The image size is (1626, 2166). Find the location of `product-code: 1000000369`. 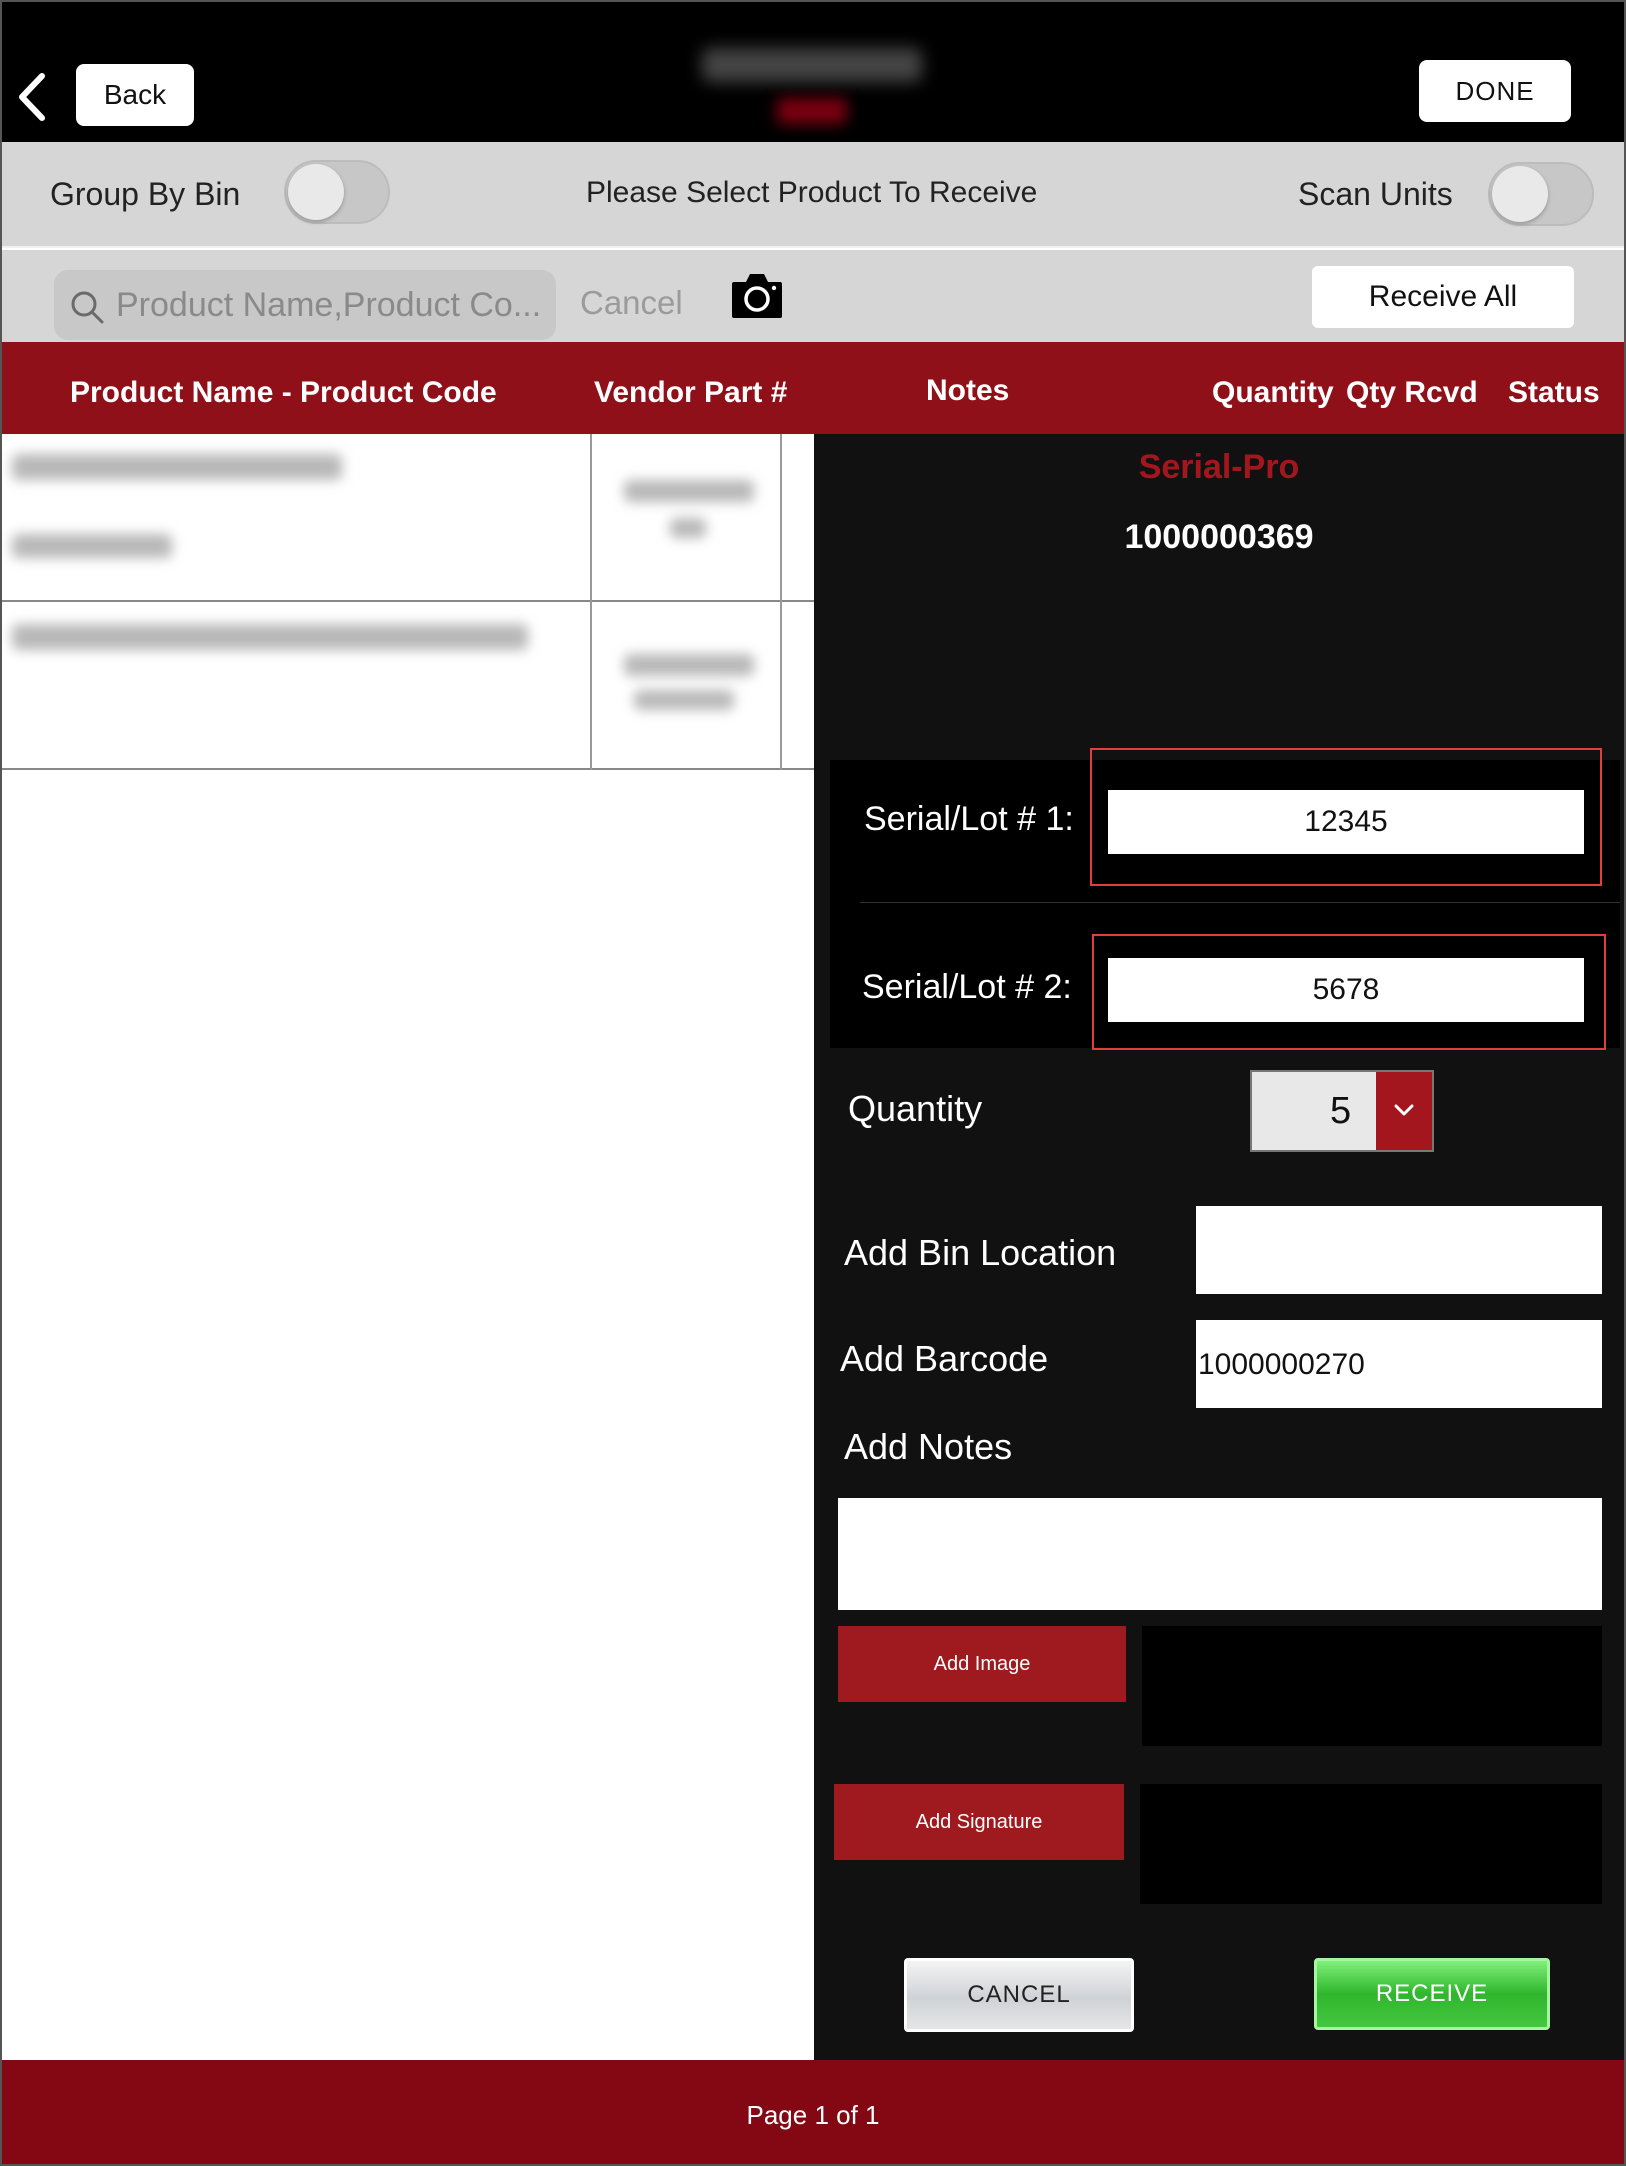

product-code: 1000000369 is located at coordinates (1219, 537).